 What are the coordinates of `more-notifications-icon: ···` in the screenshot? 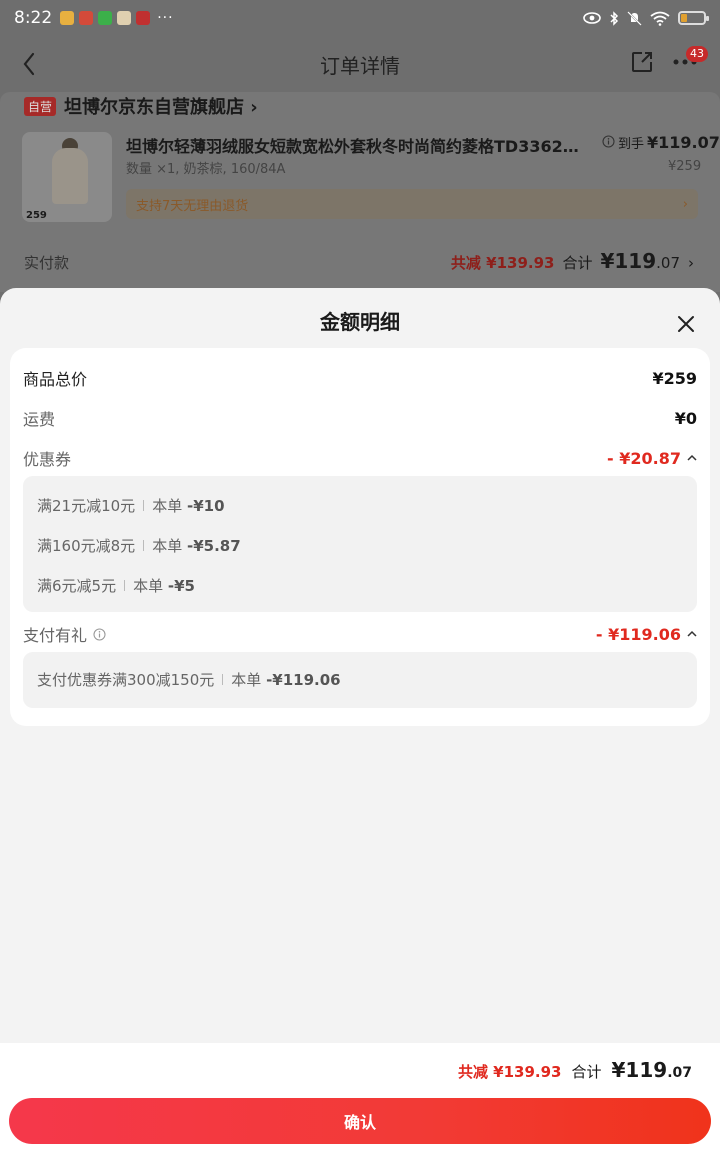 It's located at (165, 18).